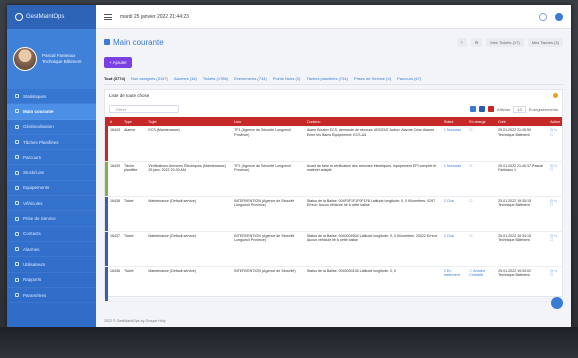 The width and height of the screenshot is (578, 358). What do you see at coordinates (51, 280) in the screenshot?
I see `sidebar-item-12: Rapports` at bounding box center [51, 280].